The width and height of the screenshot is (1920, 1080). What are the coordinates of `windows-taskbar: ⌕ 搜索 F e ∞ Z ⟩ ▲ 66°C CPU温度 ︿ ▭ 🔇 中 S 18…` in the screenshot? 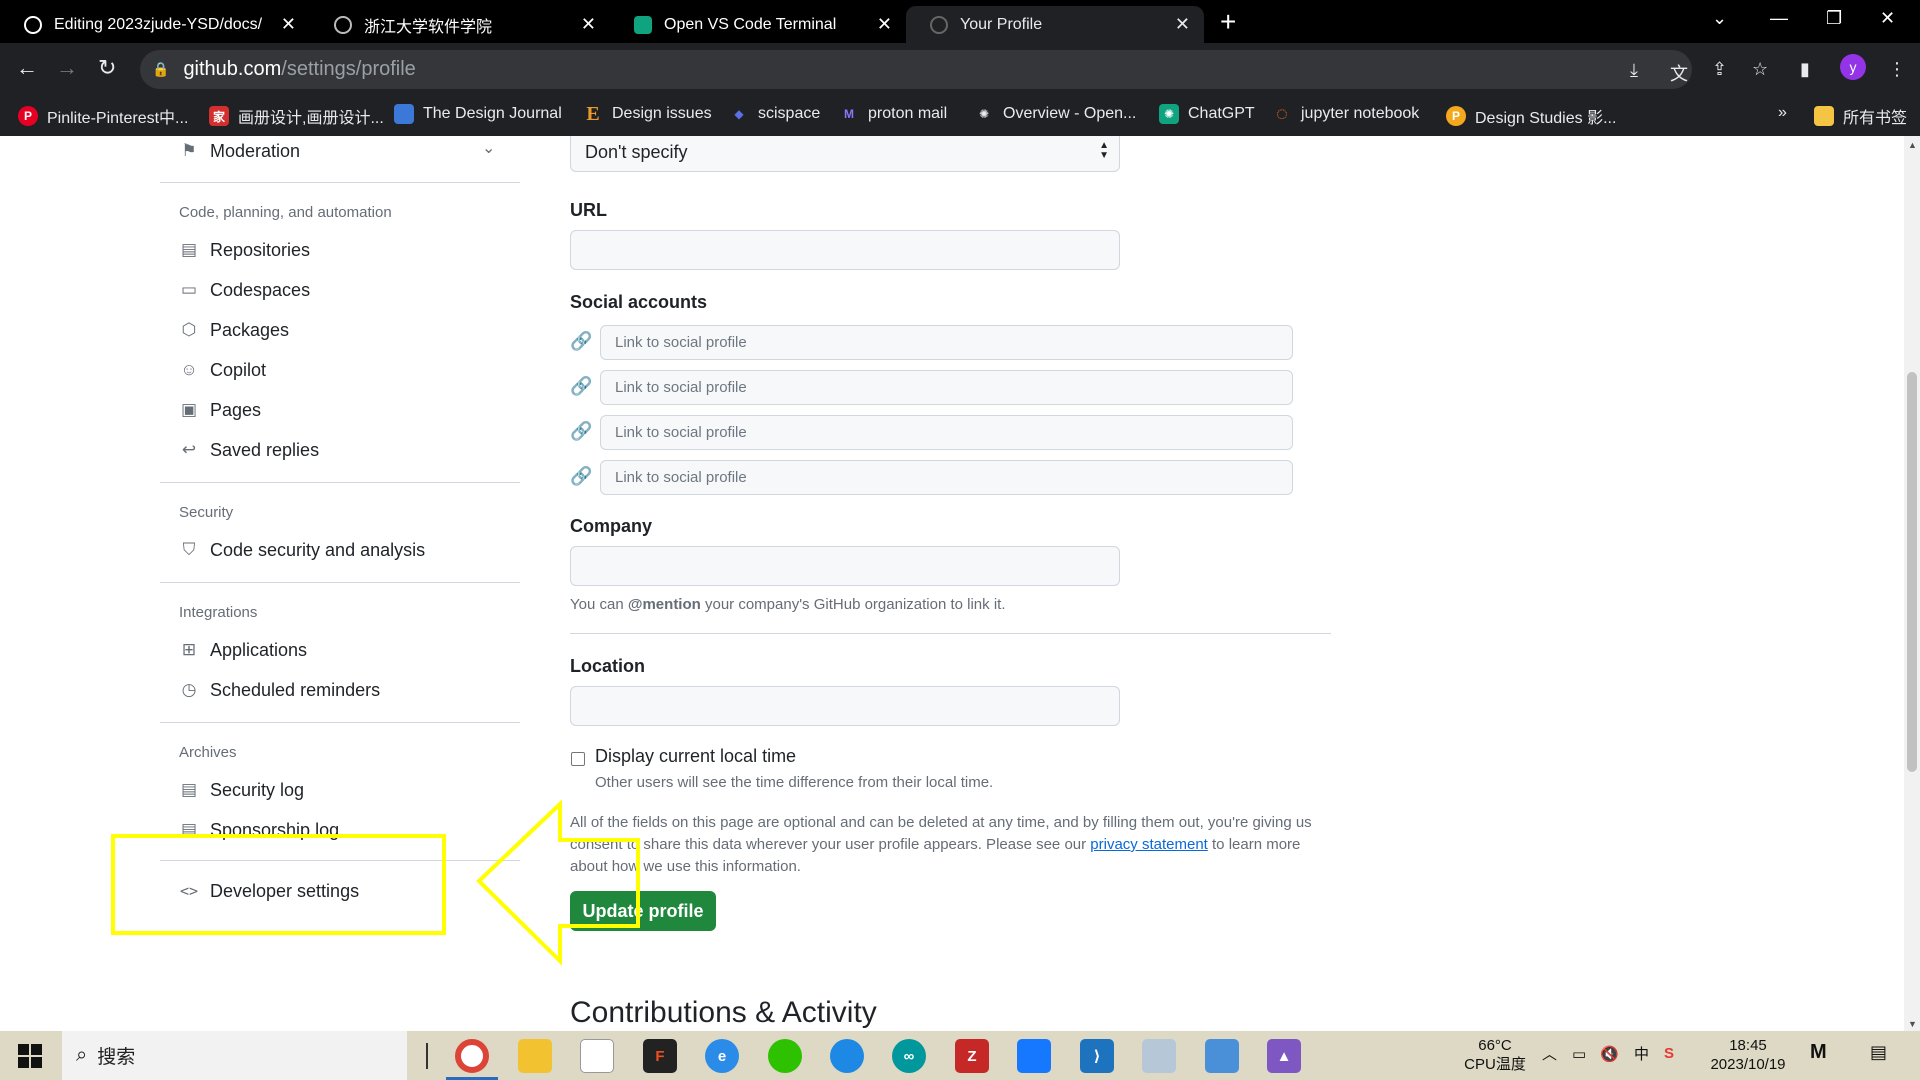 It's located at (960, 1055).